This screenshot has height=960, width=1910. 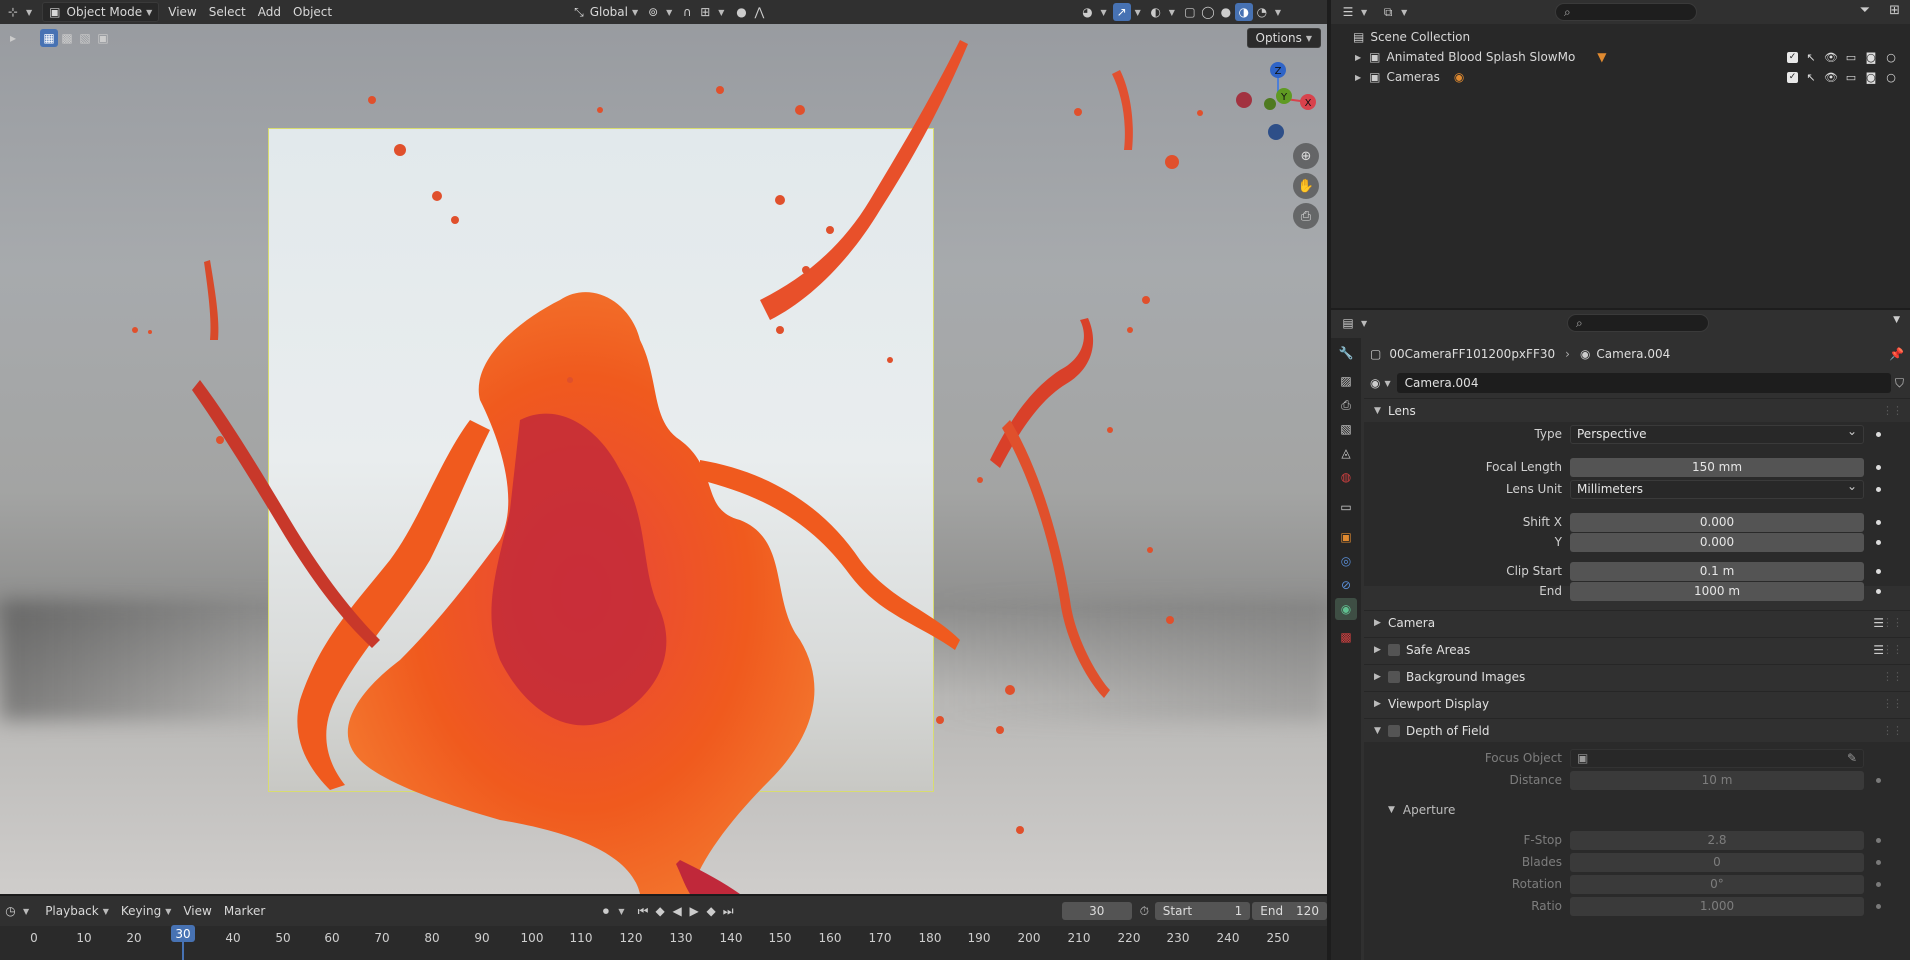 What do you see at coordinates (728, 911) in the screenshot?
I see `jump-end-icon: ⏭` at bounding box center [728, 911].